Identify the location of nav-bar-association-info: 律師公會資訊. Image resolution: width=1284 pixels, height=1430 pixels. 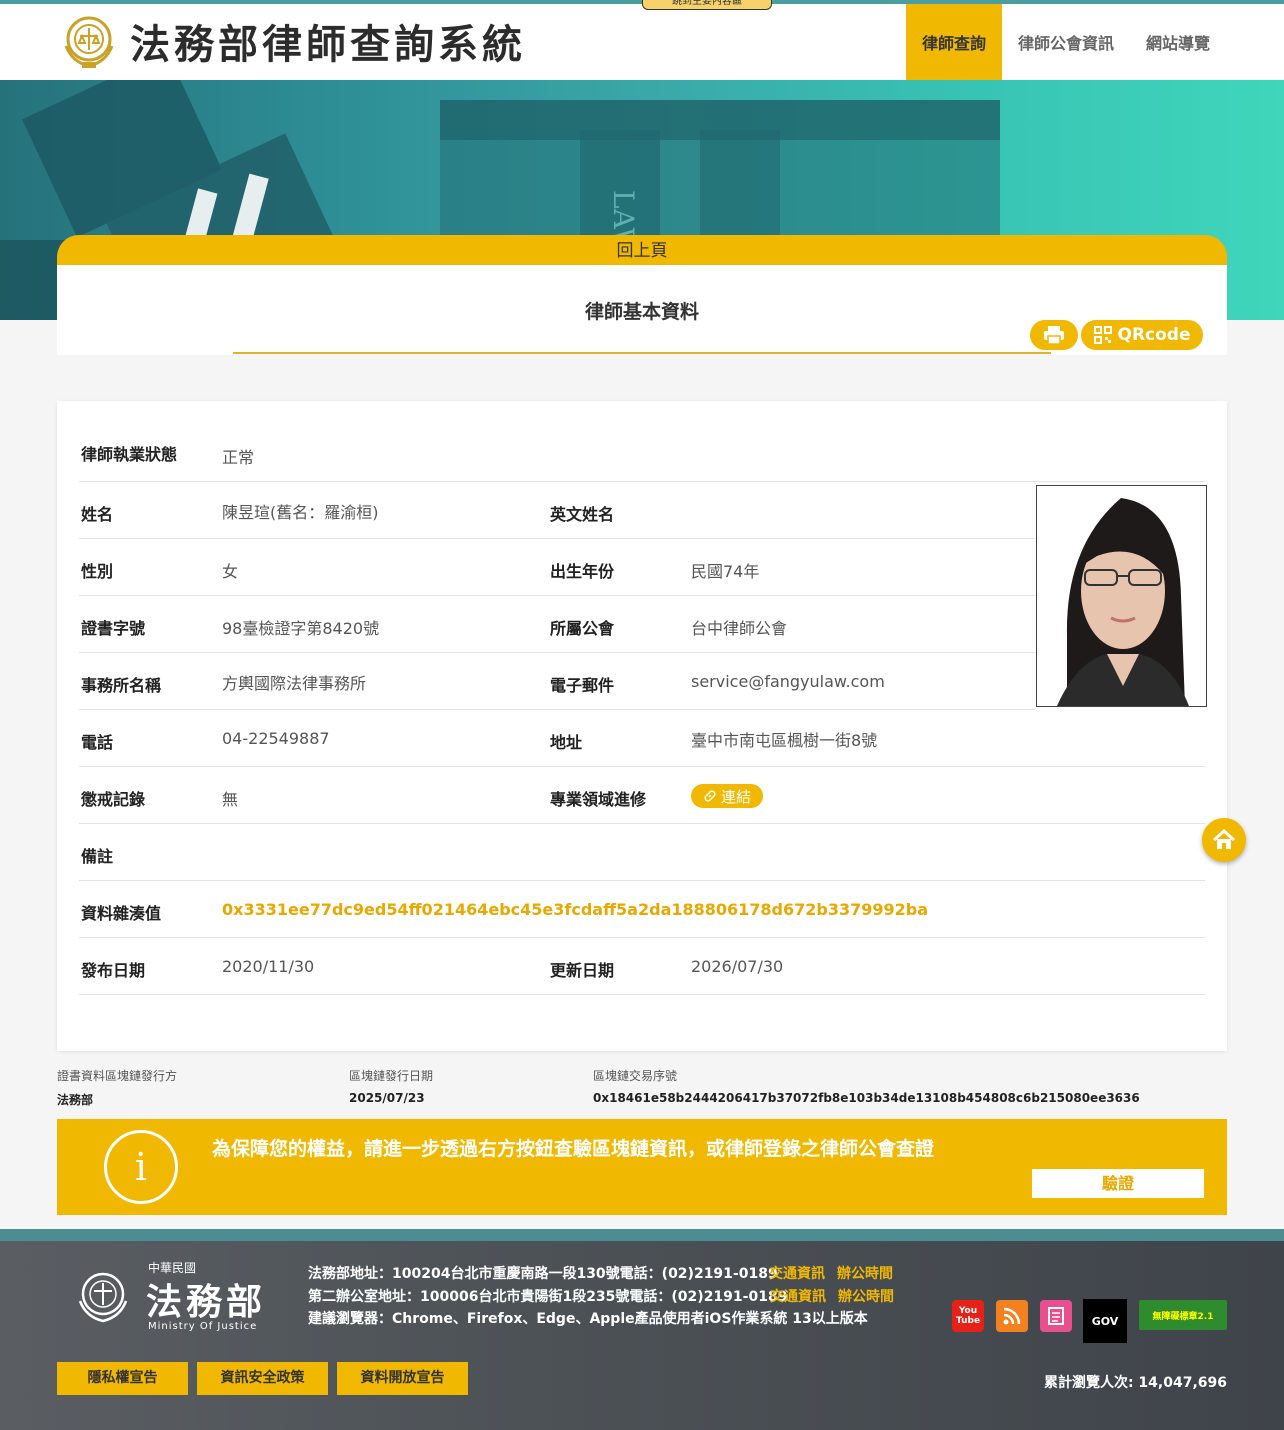
(1066, 42).